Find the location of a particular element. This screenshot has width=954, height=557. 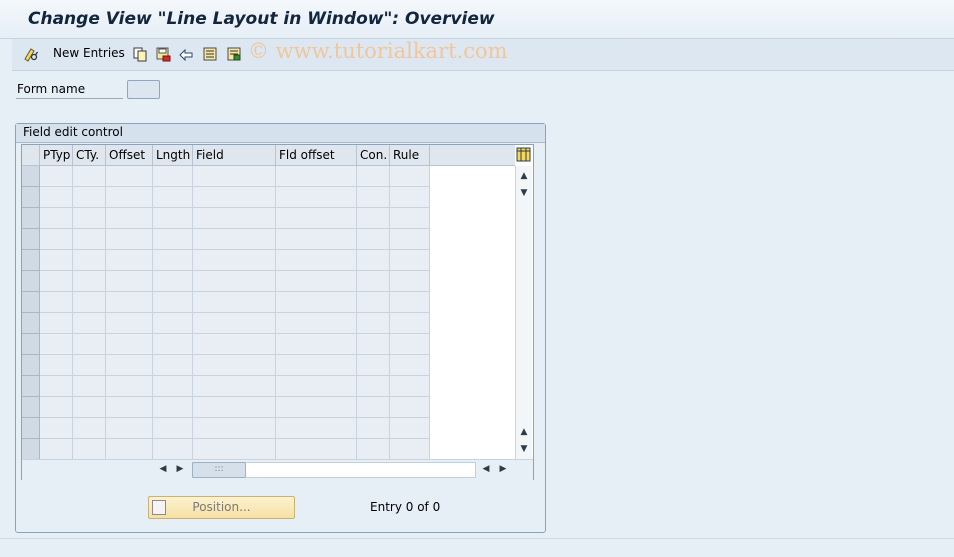

select-block-icon is located at coordinates (210, 54).